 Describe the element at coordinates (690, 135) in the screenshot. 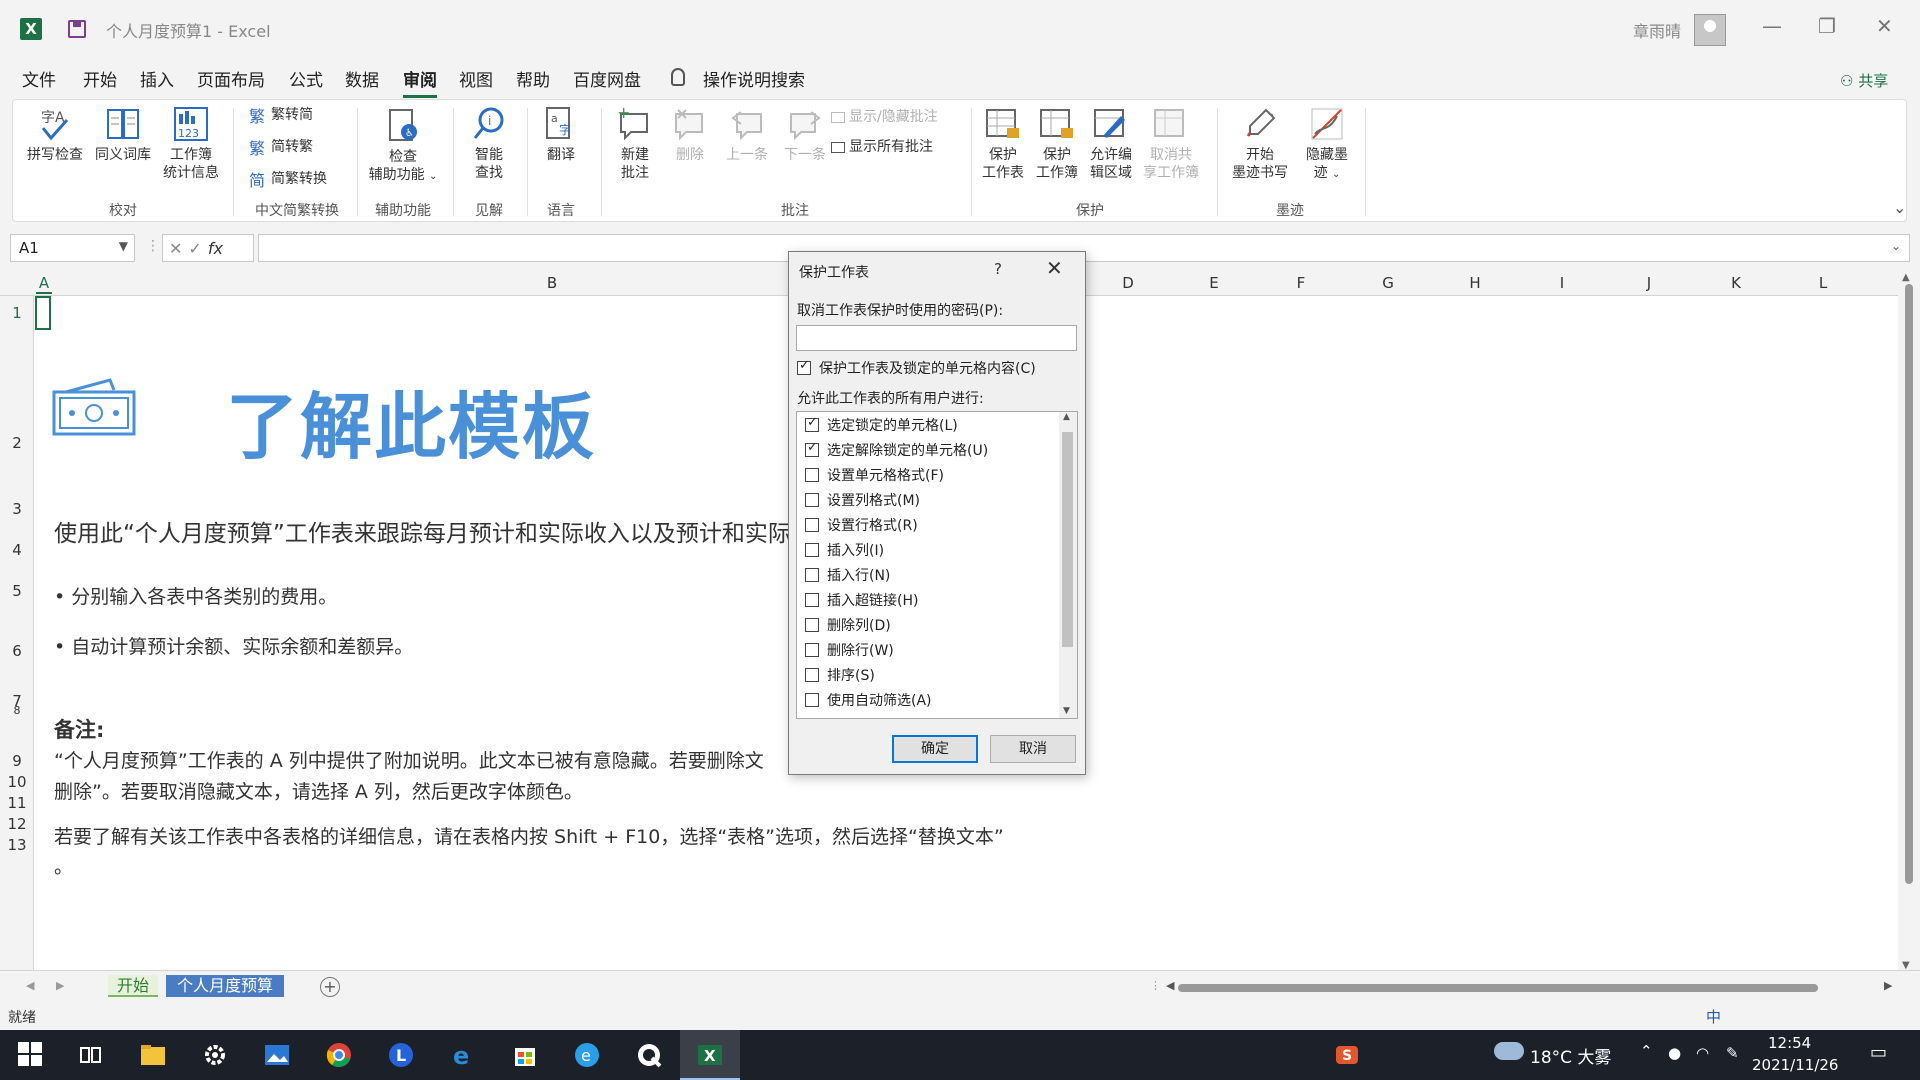

I see `delete-comment-button: 删除` at that location.